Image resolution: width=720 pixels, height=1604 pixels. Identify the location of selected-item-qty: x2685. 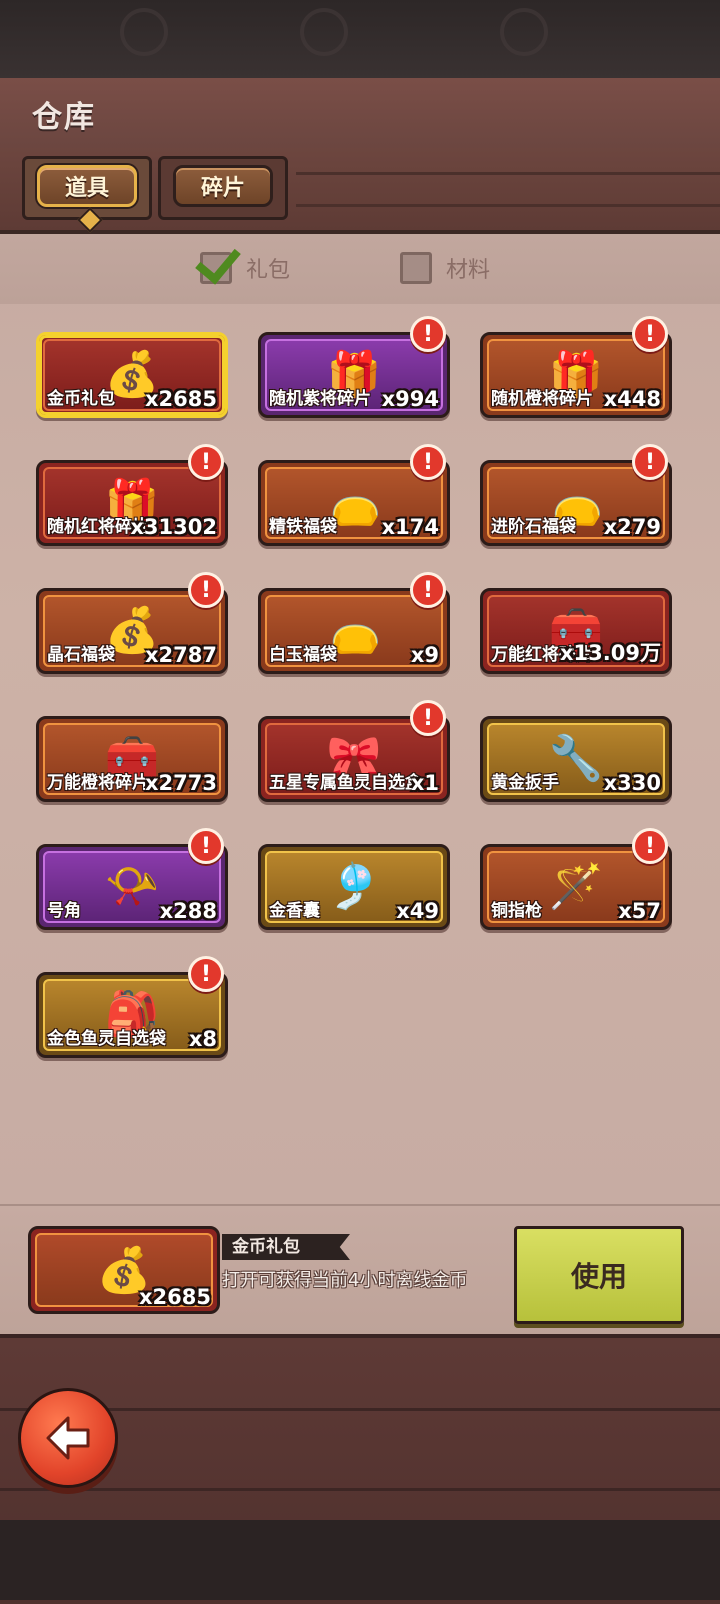
(175, 1297).